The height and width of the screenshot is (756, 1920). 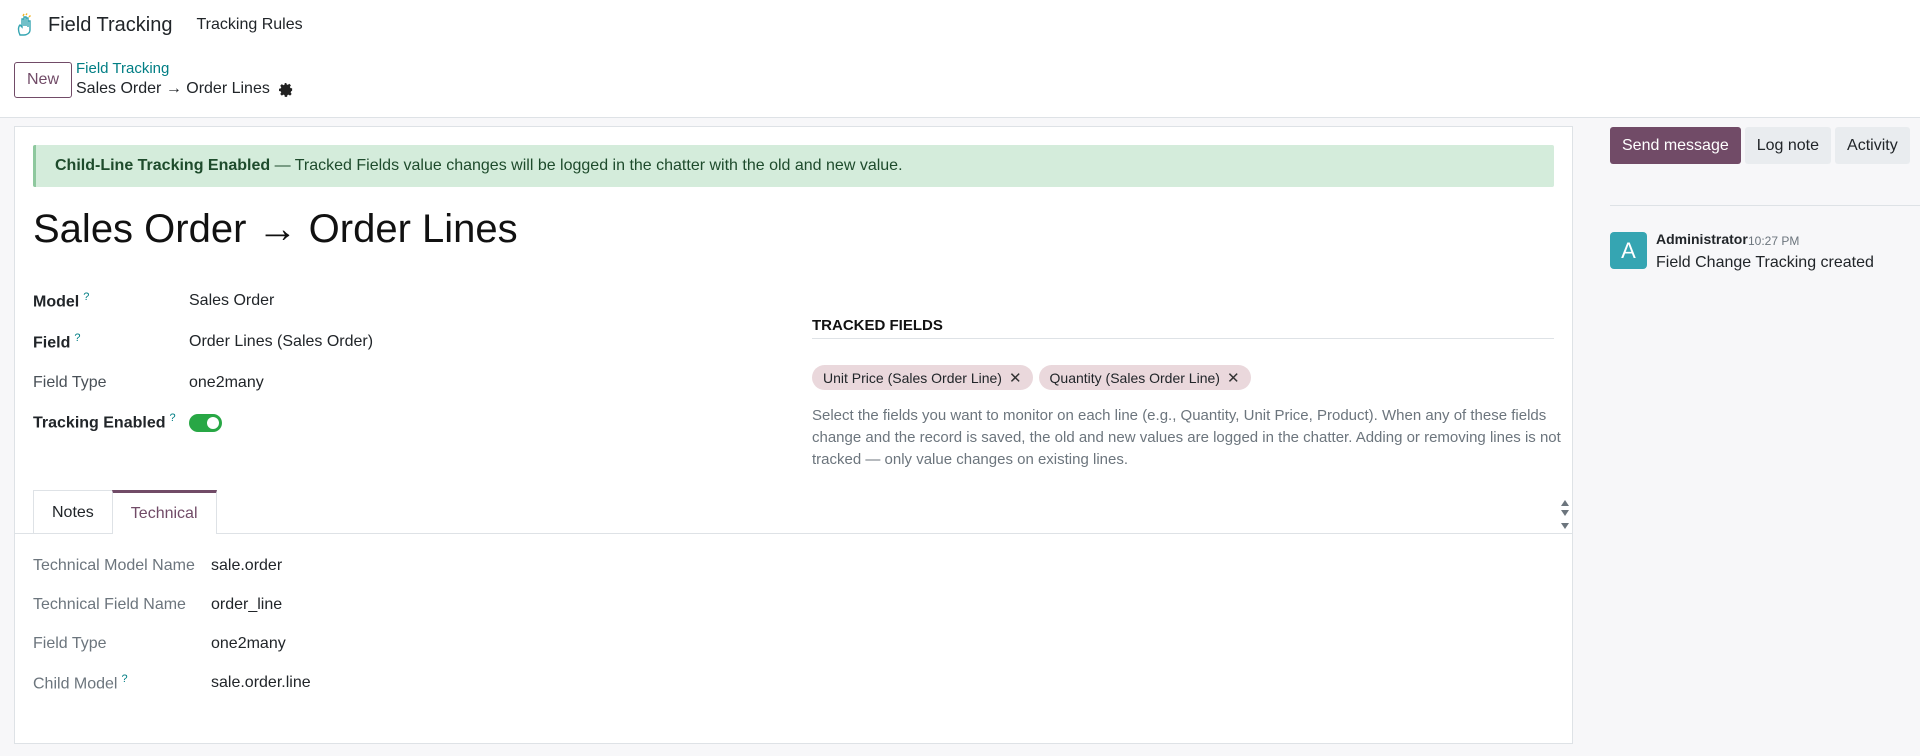 What do you see at coordinates (77, 338) in the screenshot?
I see `field-help-icon: ?` at bounding box center [77, 338].